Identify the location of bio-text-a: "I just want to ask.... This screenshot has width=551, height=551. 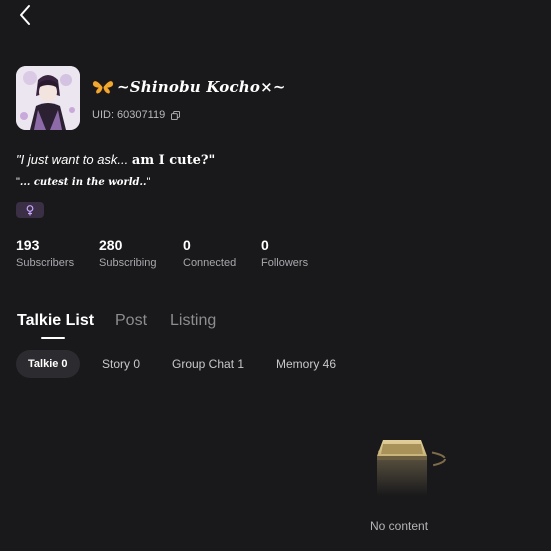
(74, 159).